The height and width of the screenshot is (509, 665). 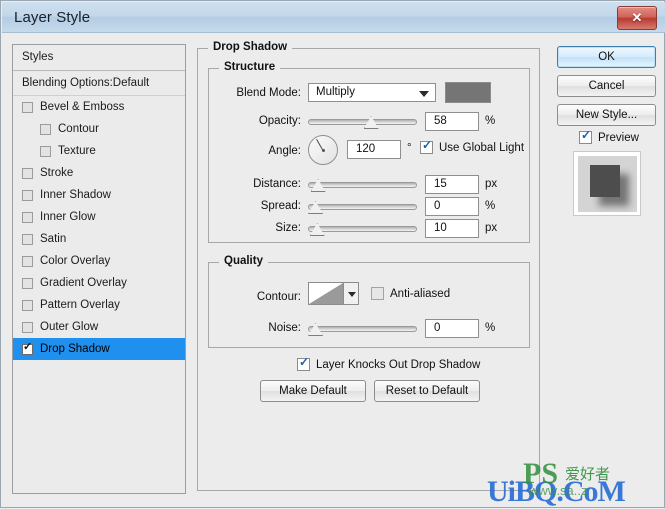 I want to click on style-list-item: Inner Shadow, so click(x=99, y=195).